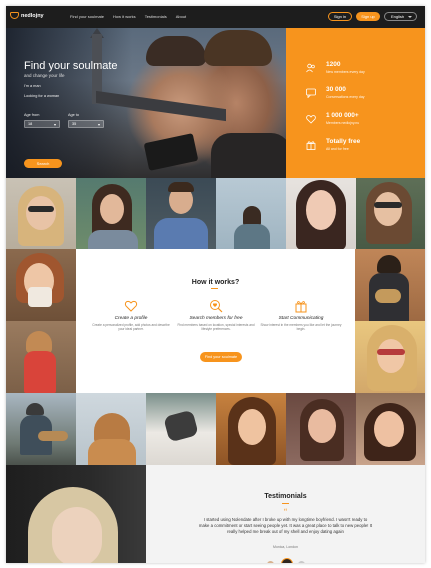 The height and width of the screenshot is (568, 431). Describe the element at coordinates (285, 547) in the screenshot. I see `testimonial-author: Monica, London` at that location.